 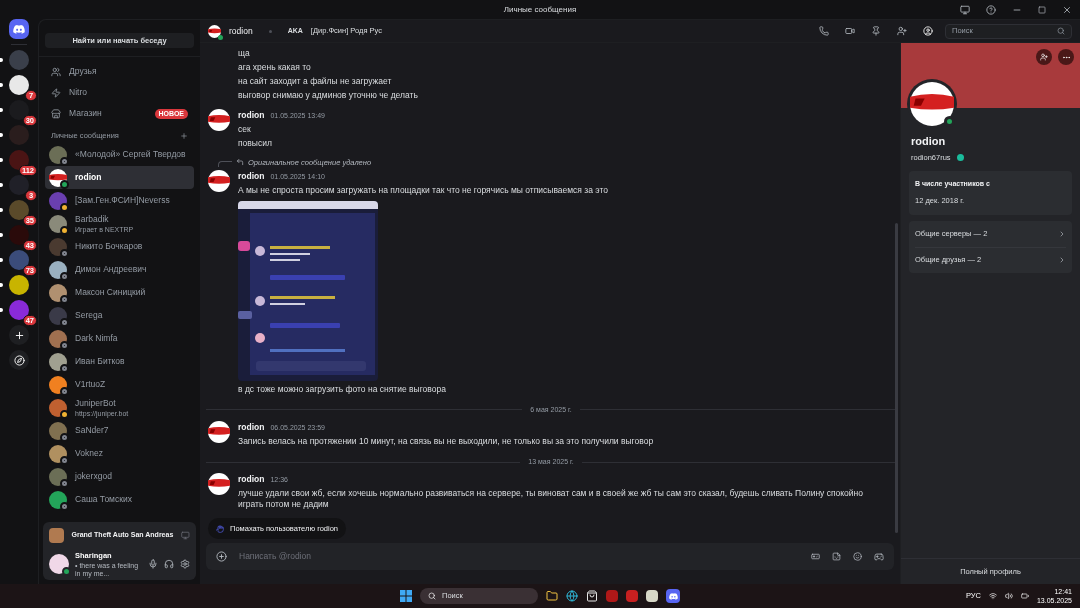 I want to click on dm-item: Димон Андреевич, so click(x=119, y=270).